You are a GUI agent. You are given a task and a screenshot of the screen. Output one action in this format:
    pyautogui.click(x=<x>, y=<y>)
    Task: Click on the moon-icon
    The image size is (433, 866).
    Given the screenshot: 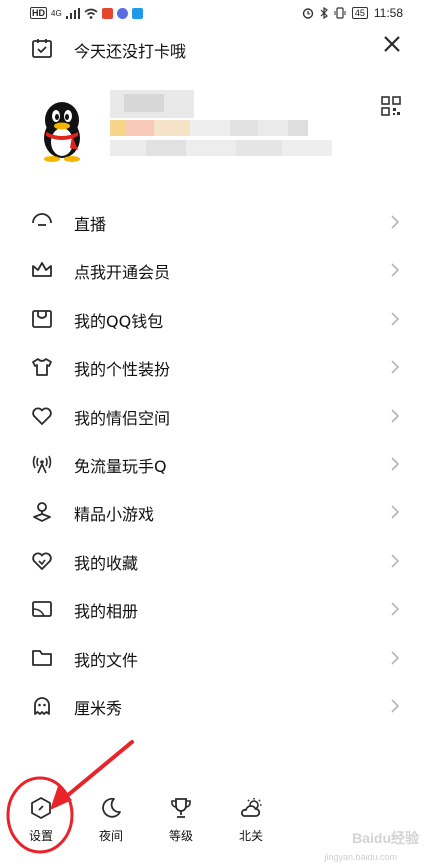 What is the action you would take?
    pyautogui.click(x=111, y=807)
    